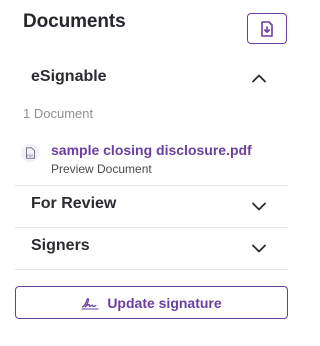 The width and height of the screenshot is (320, 346). What do you see at coordinates (69, 76) in the screenshot?
I see `section-title-esignable: eSignable` at bounding box center [69, 76].